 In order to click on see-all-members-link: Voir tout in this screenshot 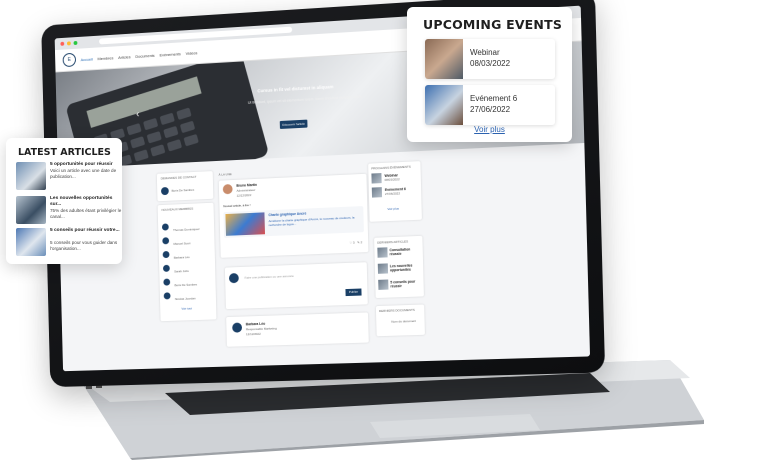, I will do `click(186, 308)`.